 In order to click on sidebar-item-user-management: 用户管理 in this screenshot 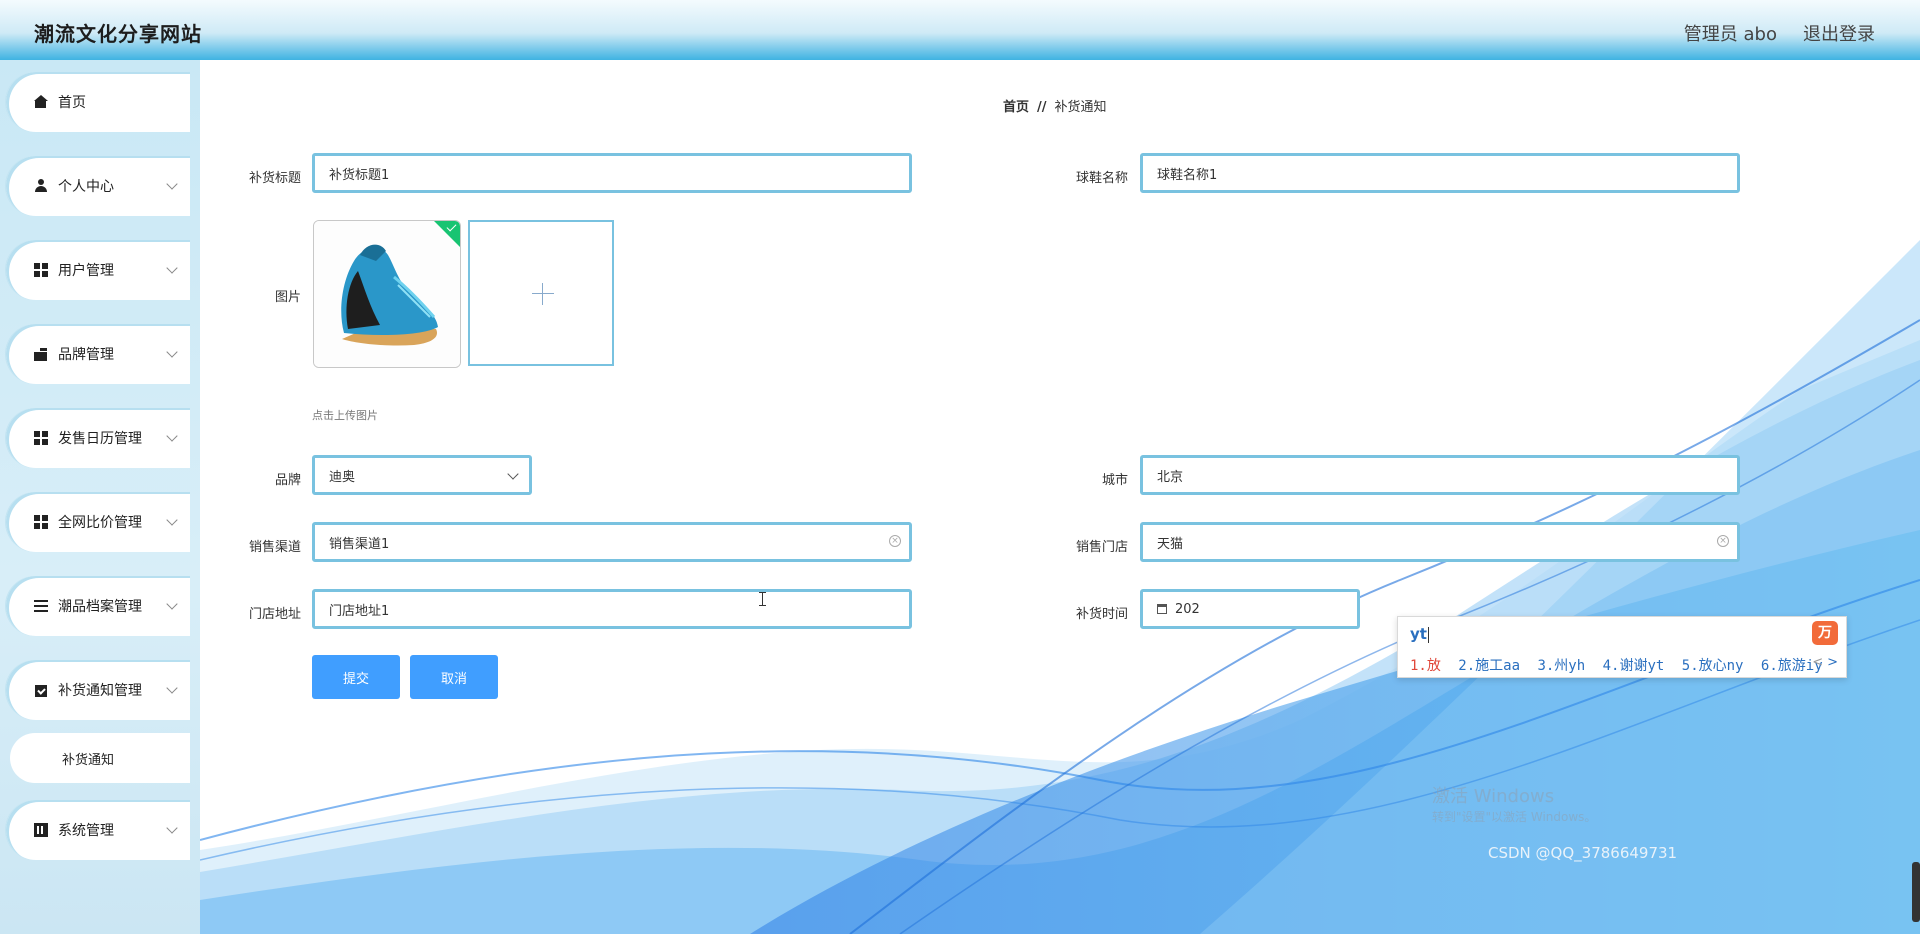, I will do `click(98, 270)`.